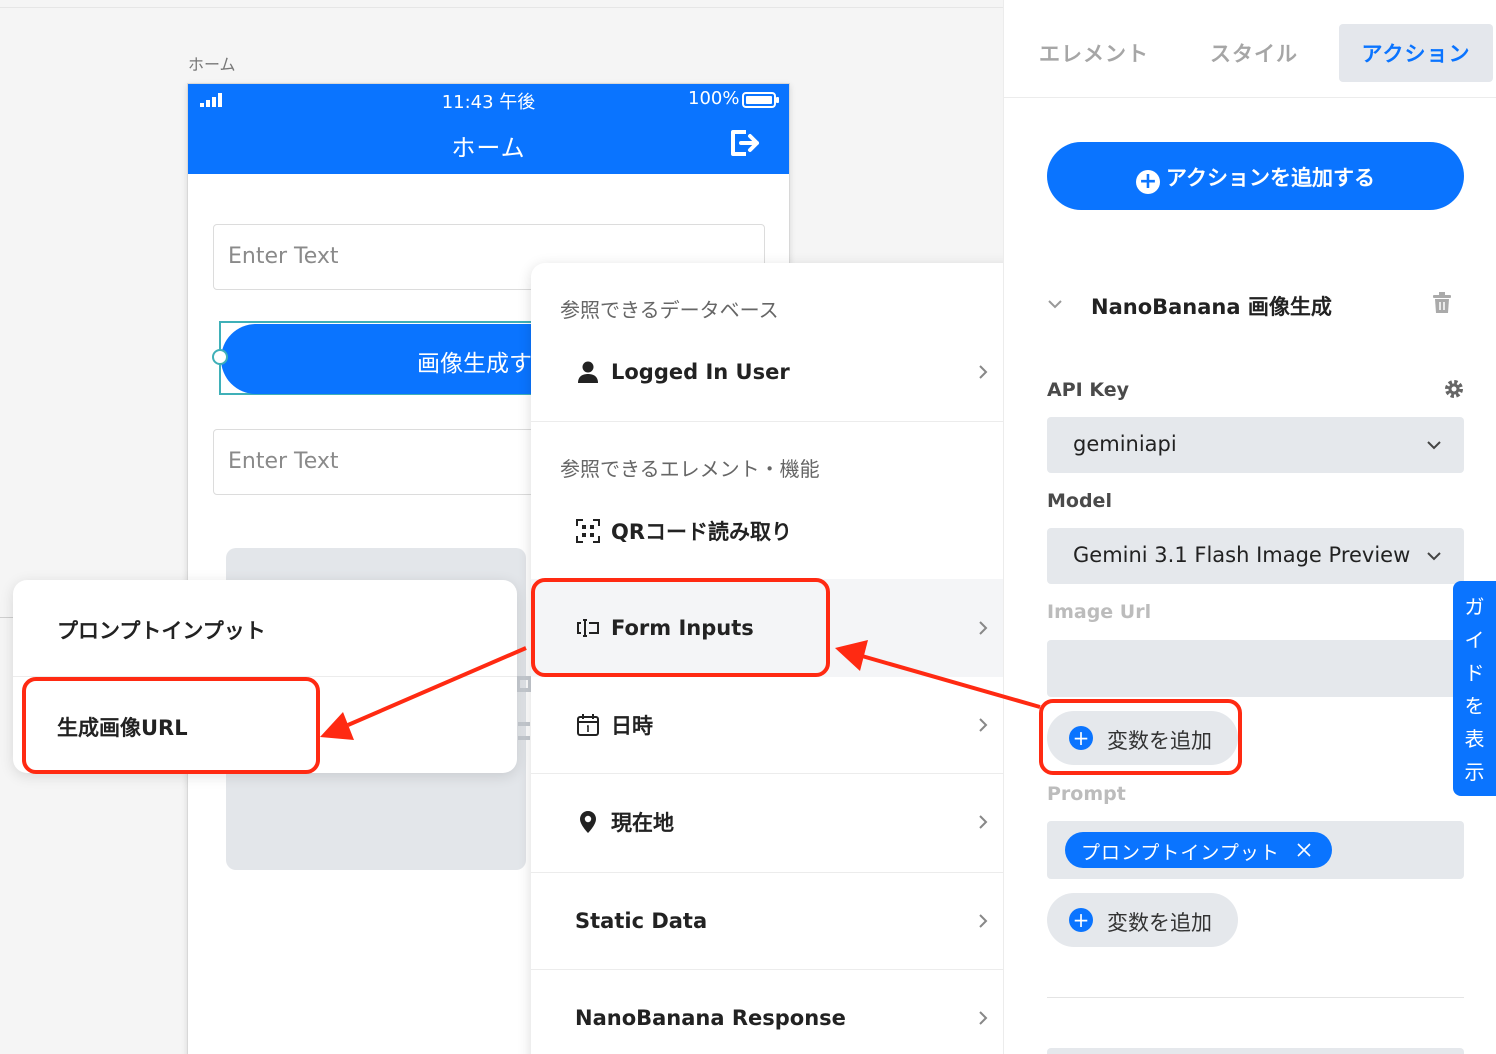  I want to click on menu-item-qr-reader: QRコード読み取り, so click(783, 531).